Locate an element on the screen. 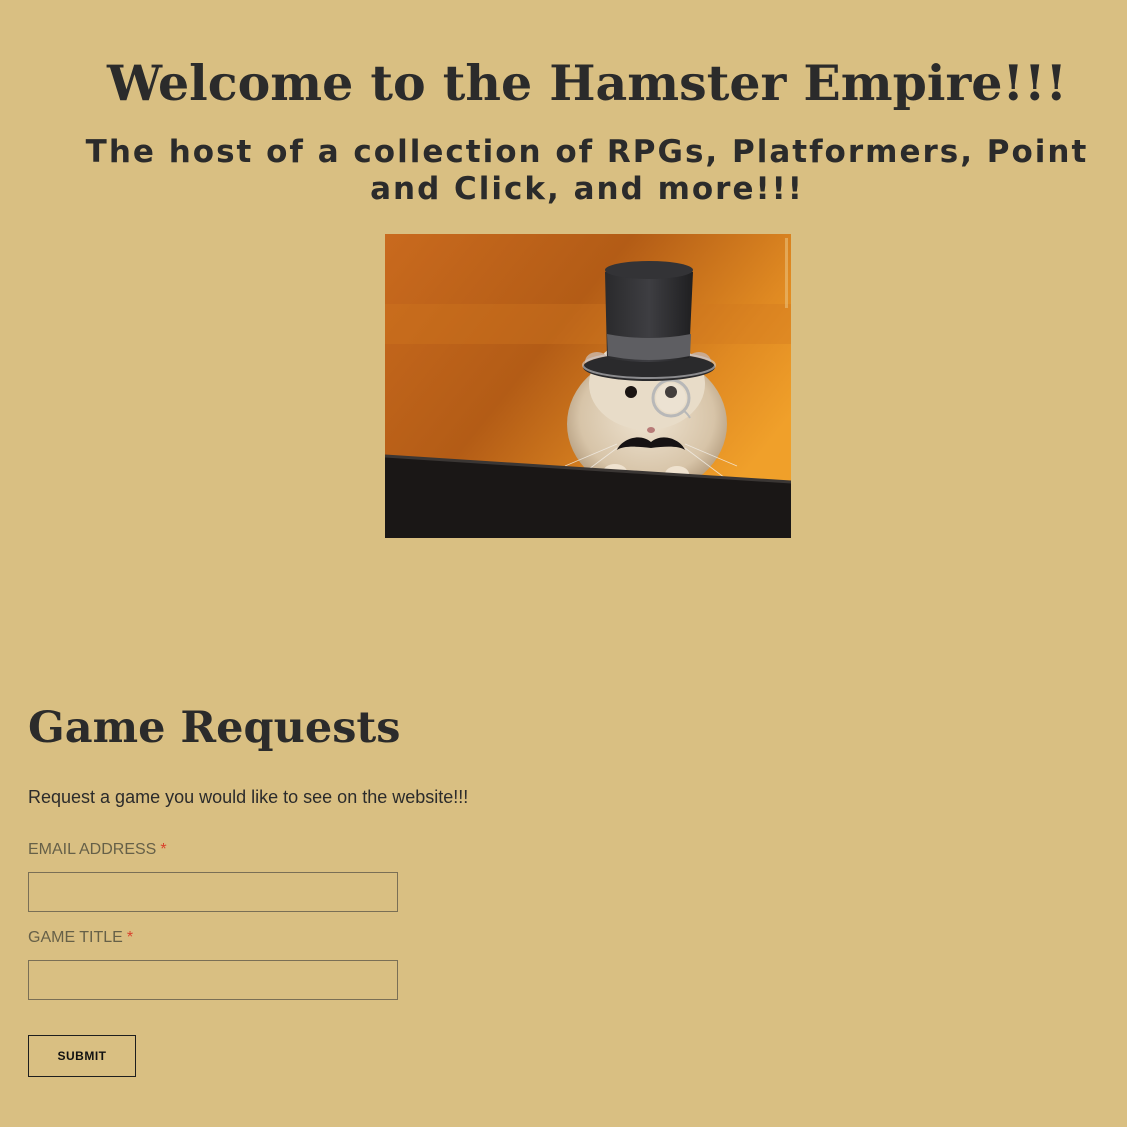 The width and height of the screenshot is (1127, 1127). submit-button: SUBMIT is located at coordinates (82, 1056).